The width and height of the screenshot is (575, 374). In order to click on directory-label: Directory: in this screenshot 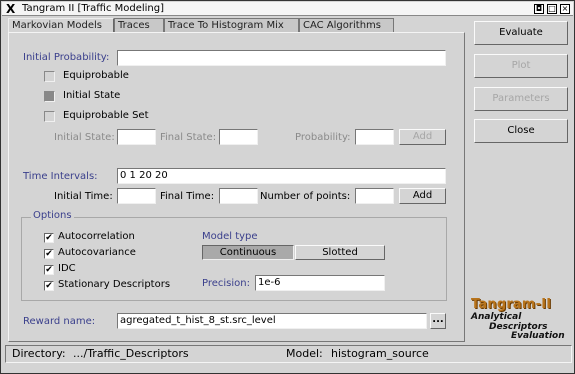, I will do `click(39, 353)`.